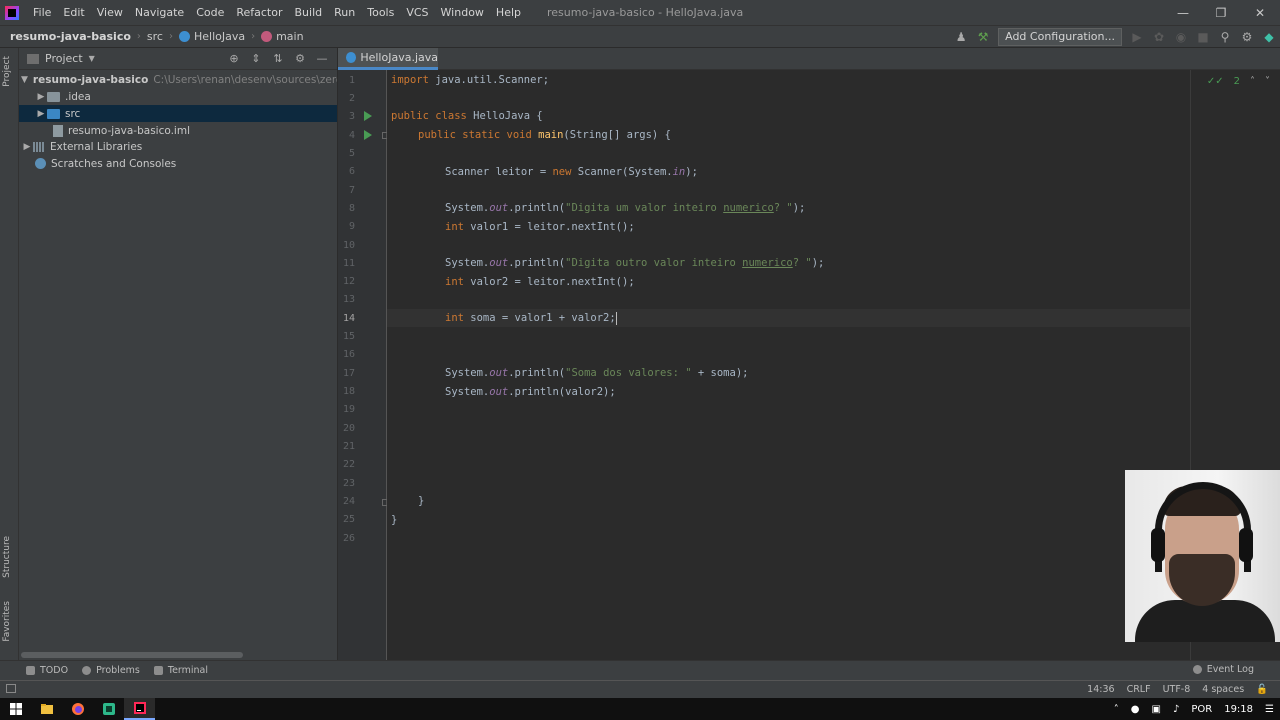 Image resolution: width=1280 pixels, height=720 pixels. What do you see at coordinates (1247, 37) in the screenshot?
I see `settings-gear-icon: ⚙` at bounding box center [1247, 37].